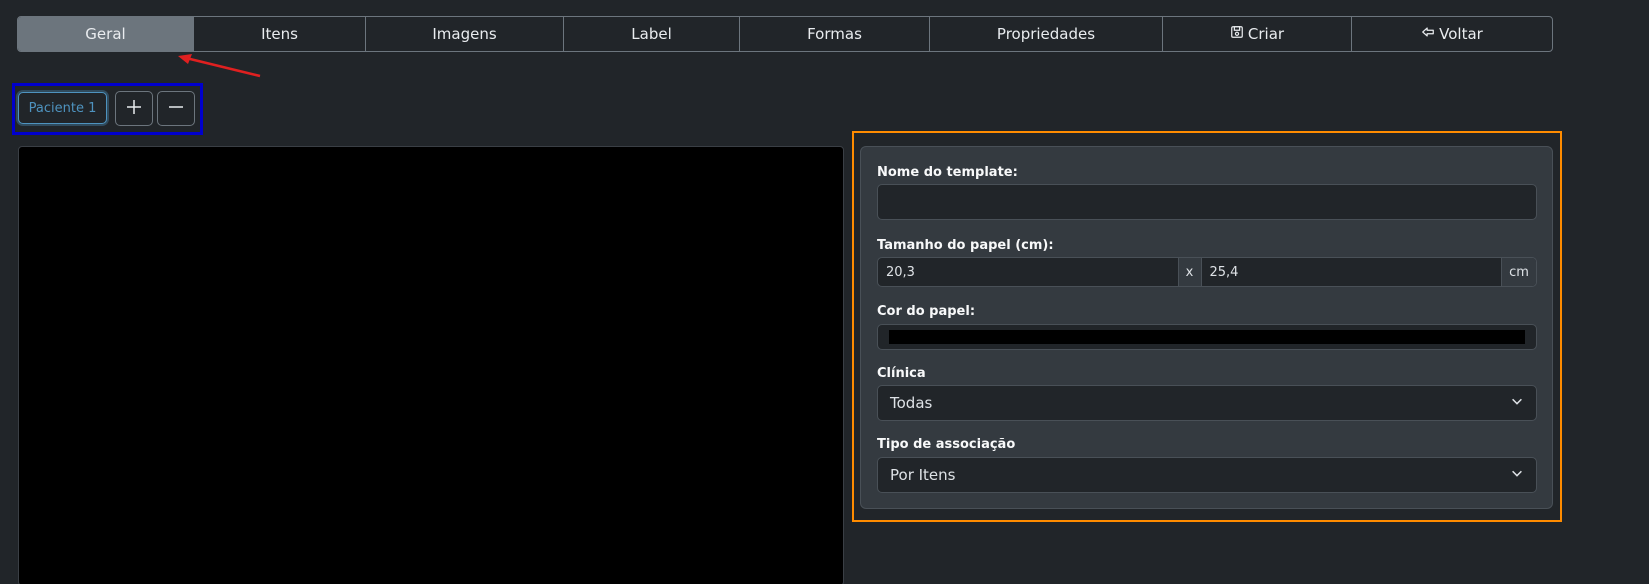 This screenshot has width=1649, height=584. What do you see at coordinates (1237, 34) in the screenshot?
I see `save-icon` at bounding box center [1237, 34].